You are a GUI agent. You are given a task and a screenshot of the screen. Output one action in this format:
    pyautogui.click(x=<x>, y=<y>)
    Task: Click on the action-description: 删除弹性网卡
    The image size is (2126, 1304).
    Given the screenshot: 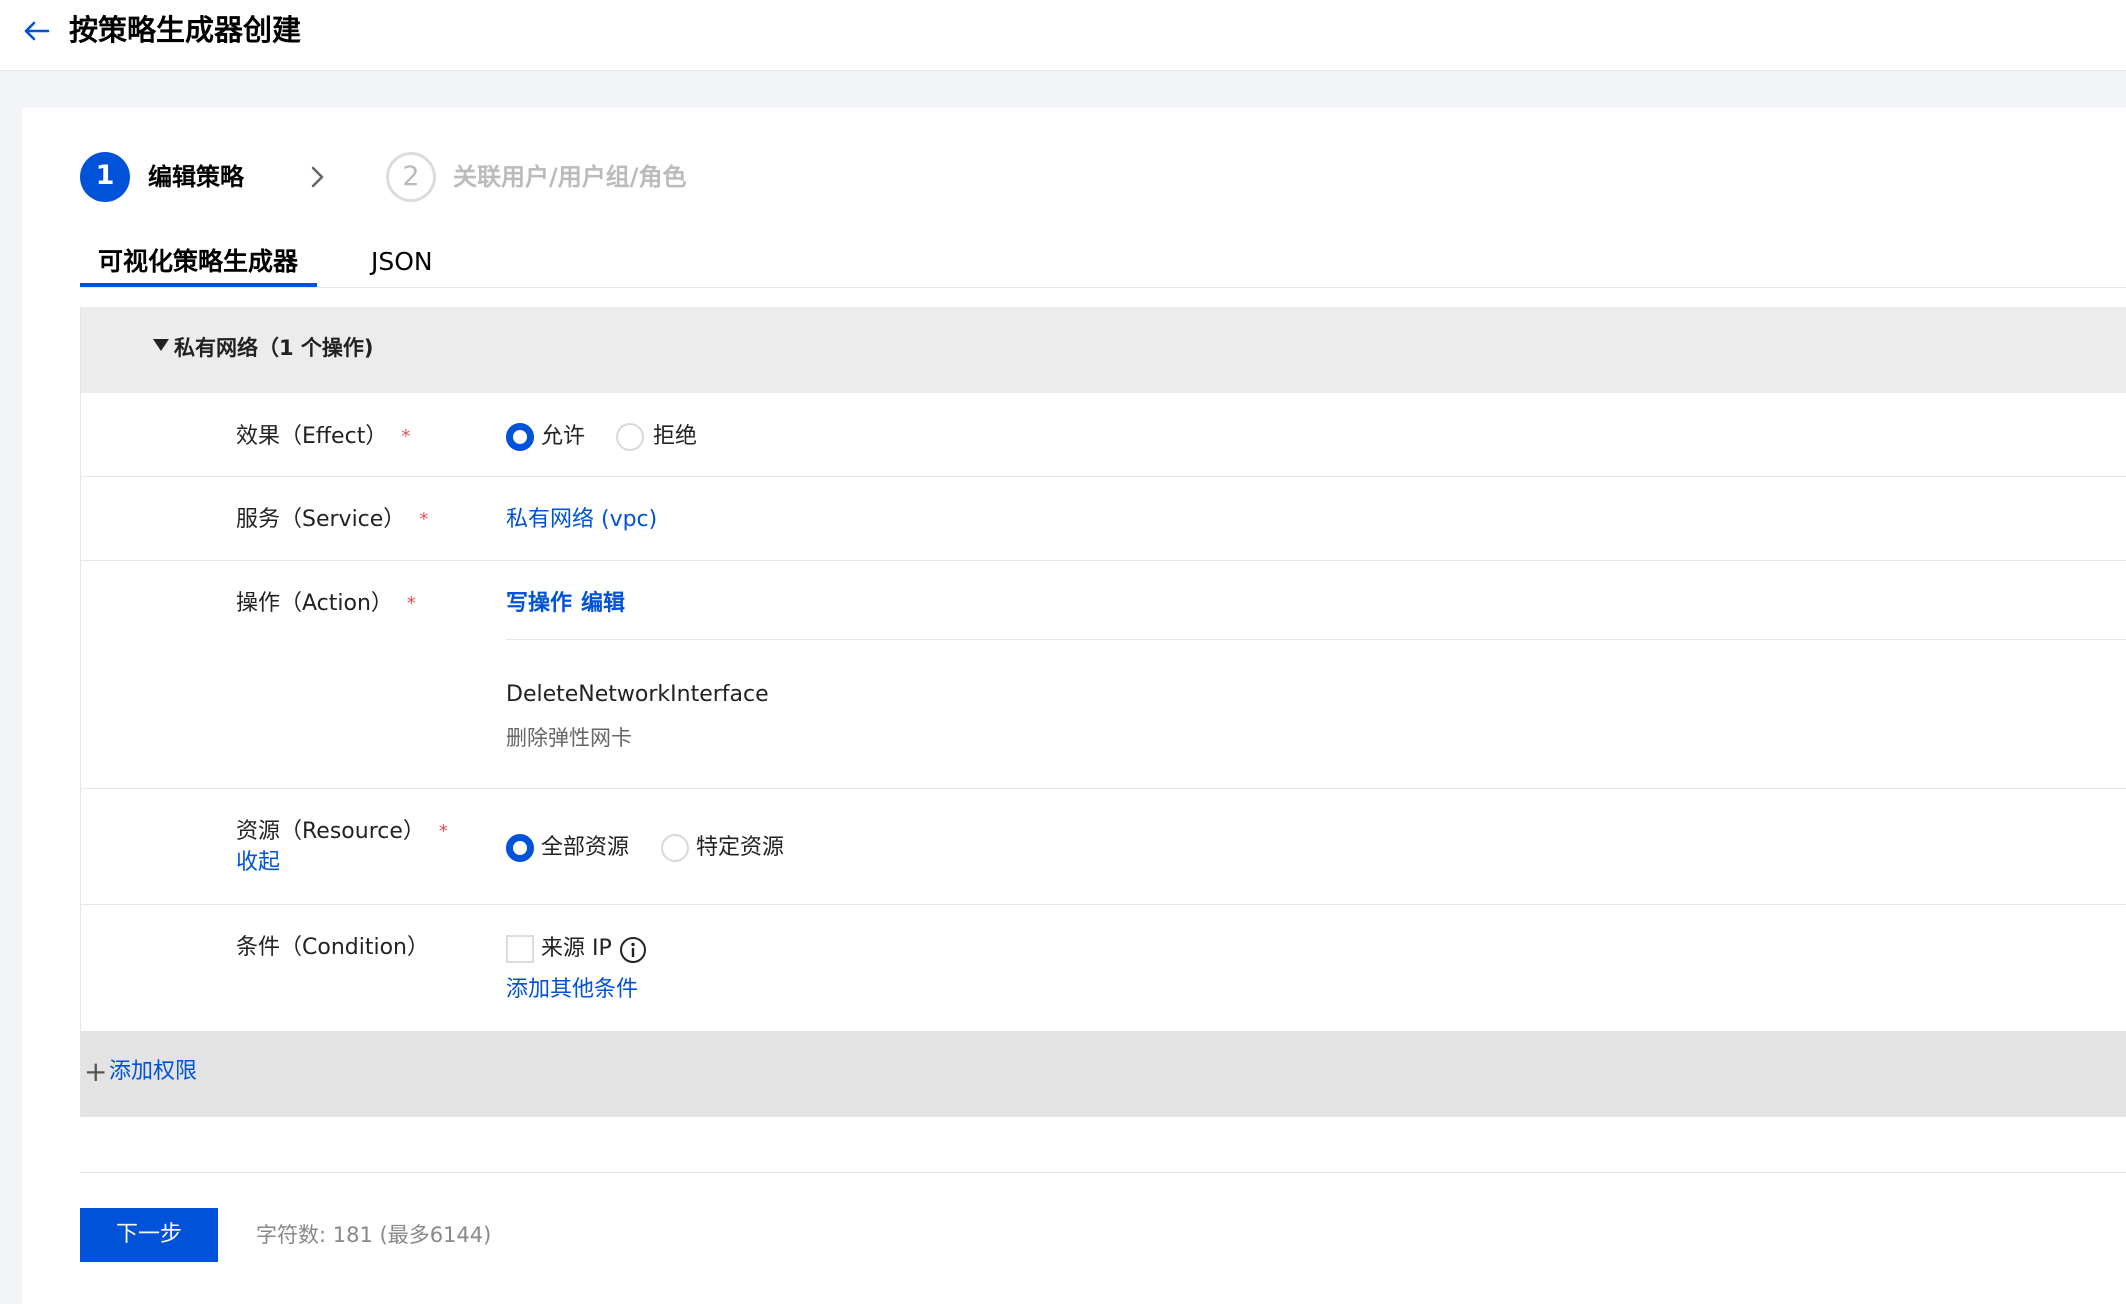 What is the action you would take?
    pyautogui.click(x=569, y=738)
    